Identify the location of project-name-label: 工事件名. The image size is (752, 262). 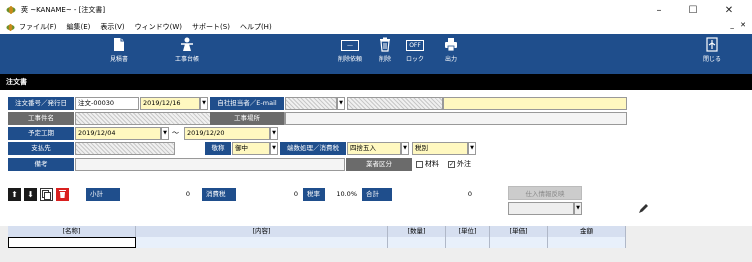
(41, 118).